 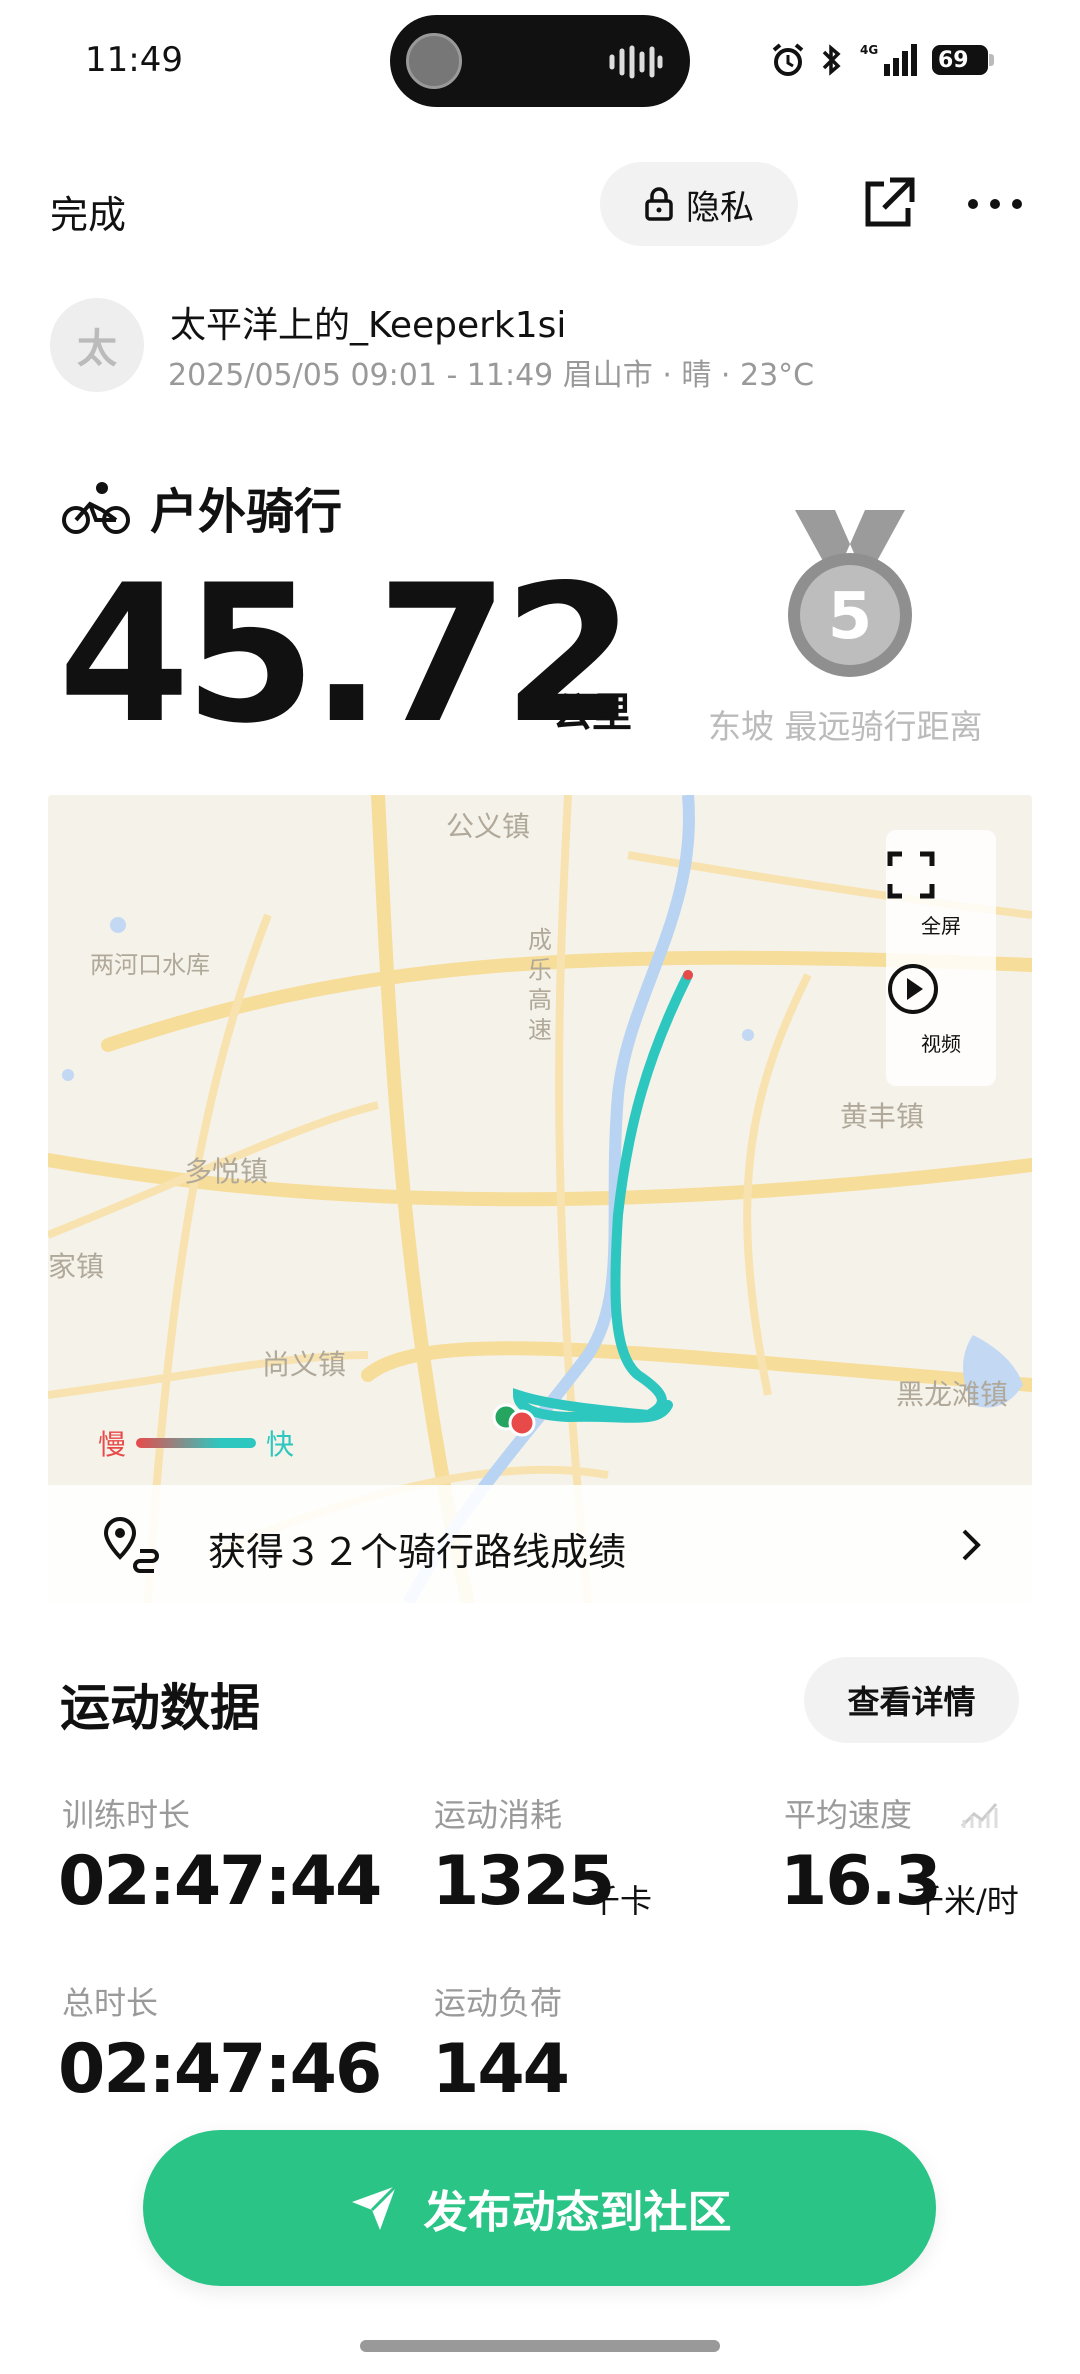 I want to click on stat-label: 训练时长, so click(x=126, y=1815).